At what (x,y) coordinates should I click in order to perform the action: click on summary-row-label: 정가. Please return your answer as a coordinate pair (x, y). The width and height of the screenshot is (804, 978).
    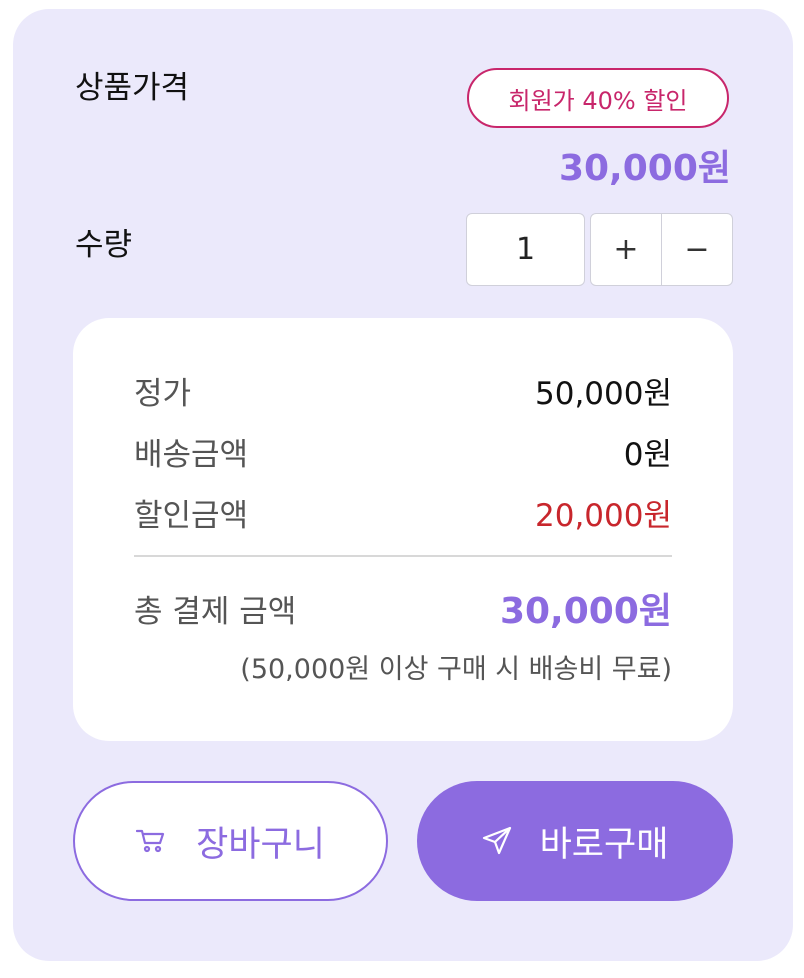
    Looking at the image, I should click on (163, 394).